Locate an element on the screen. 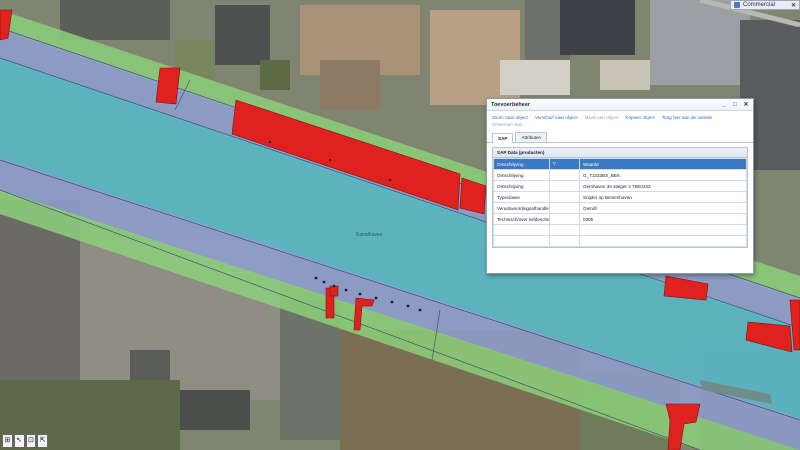  table-row: Typeclasse Snijder op Binnenhaven is located at coordinates (620, 197).